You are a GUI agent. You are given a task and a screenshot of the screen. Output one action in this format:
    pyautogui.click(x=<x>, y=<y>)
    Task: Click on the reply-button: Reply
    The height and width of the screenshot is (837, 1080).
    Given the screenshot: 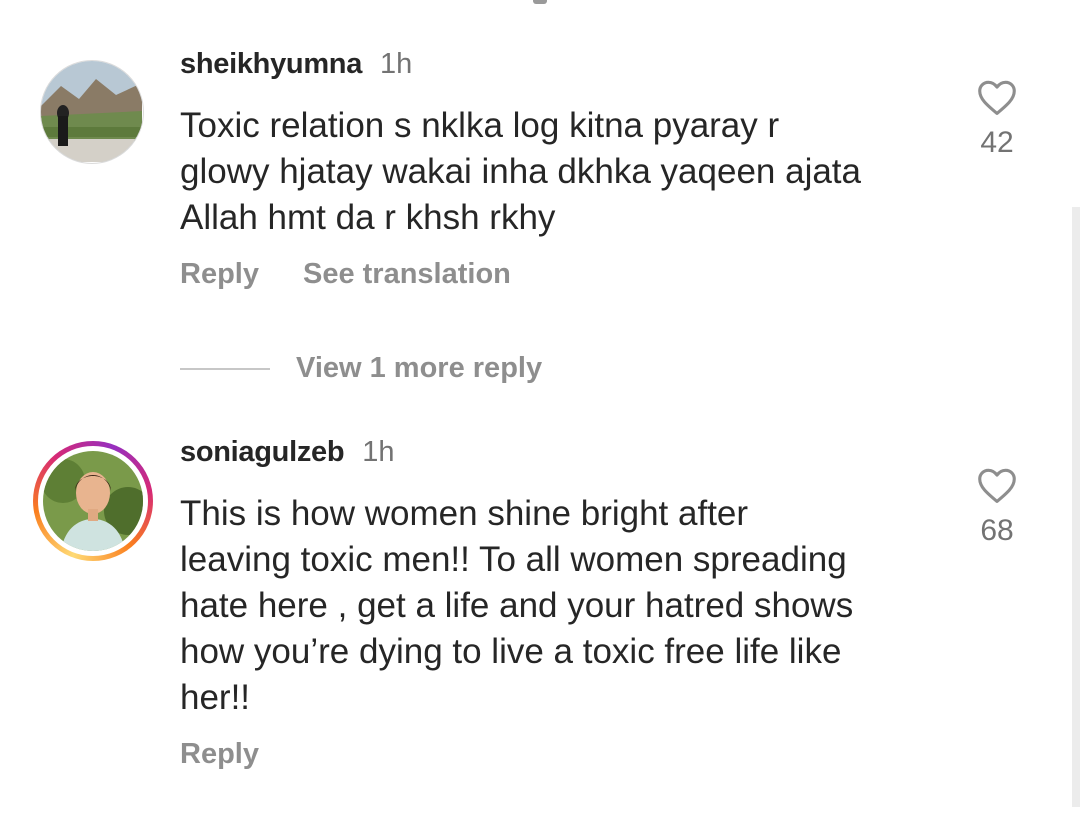 What is the action you would take?
    pyautogui.click(x=219, y=754)
    